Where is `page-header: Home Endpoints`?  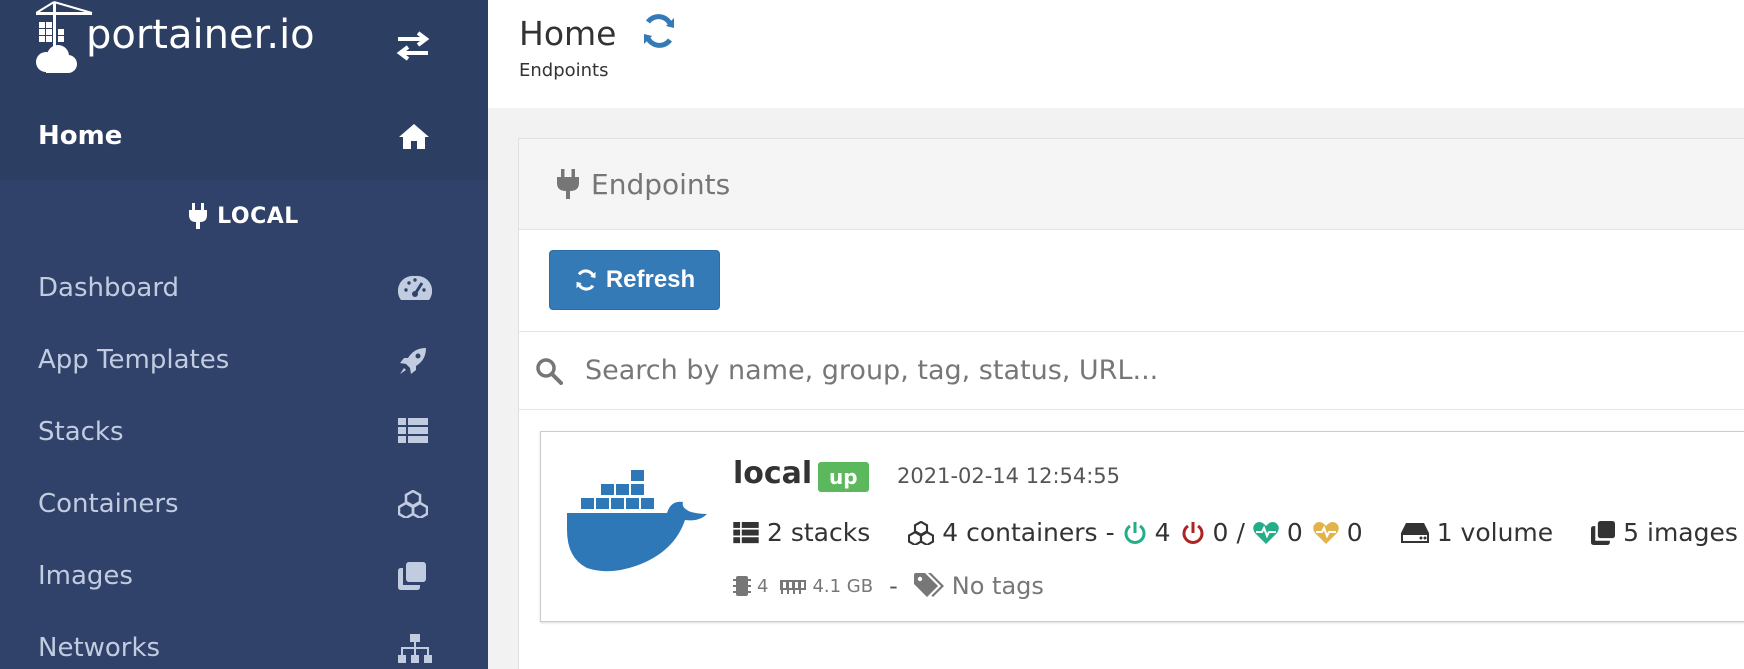 page-header: Home Endpoints is located at coordinates (1116, 54).